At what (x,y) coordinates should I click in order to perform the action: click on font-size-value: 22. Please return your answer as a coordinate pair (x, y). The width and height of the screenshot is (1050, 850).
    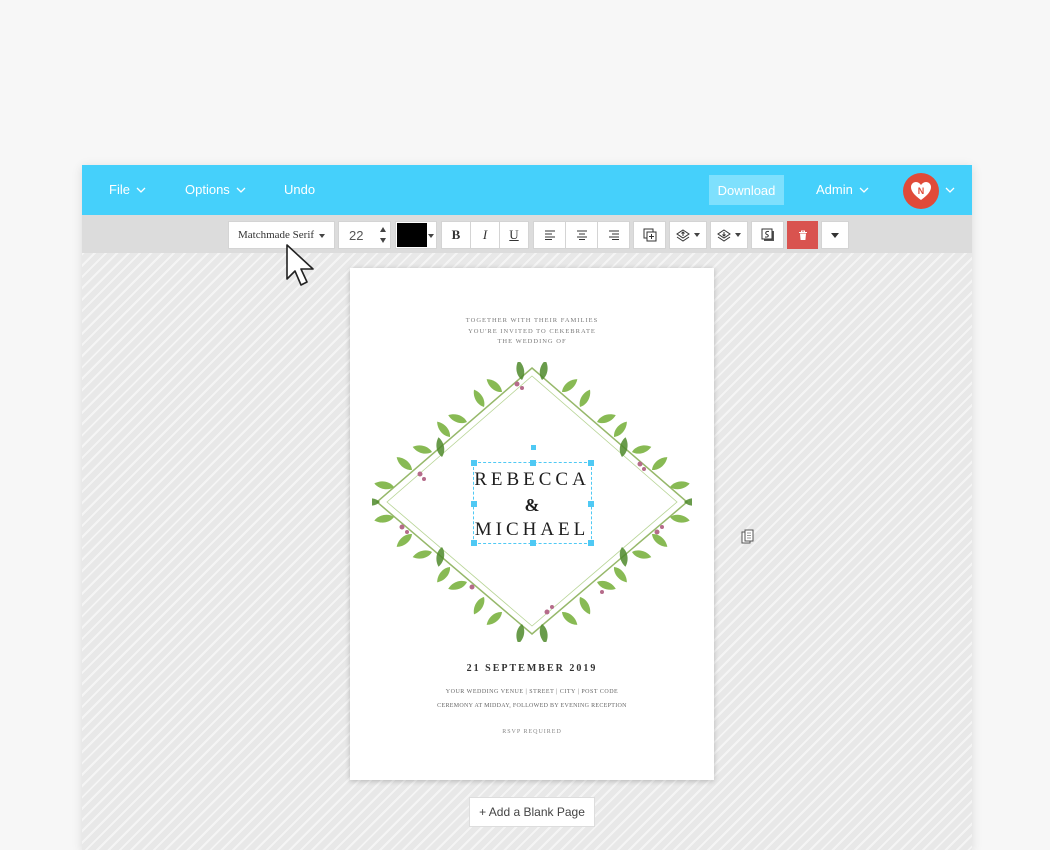
    Looking at the image, I should click on (356, 235).